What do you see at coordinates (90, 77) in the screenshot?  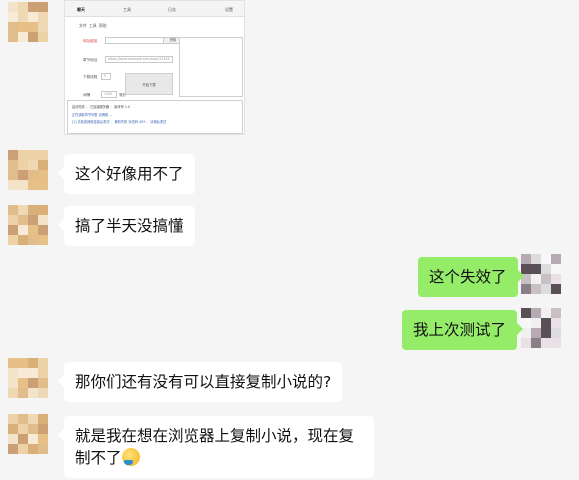 I see `screenshot-thread-label: 下载线程` at bounding box center [90, 77].